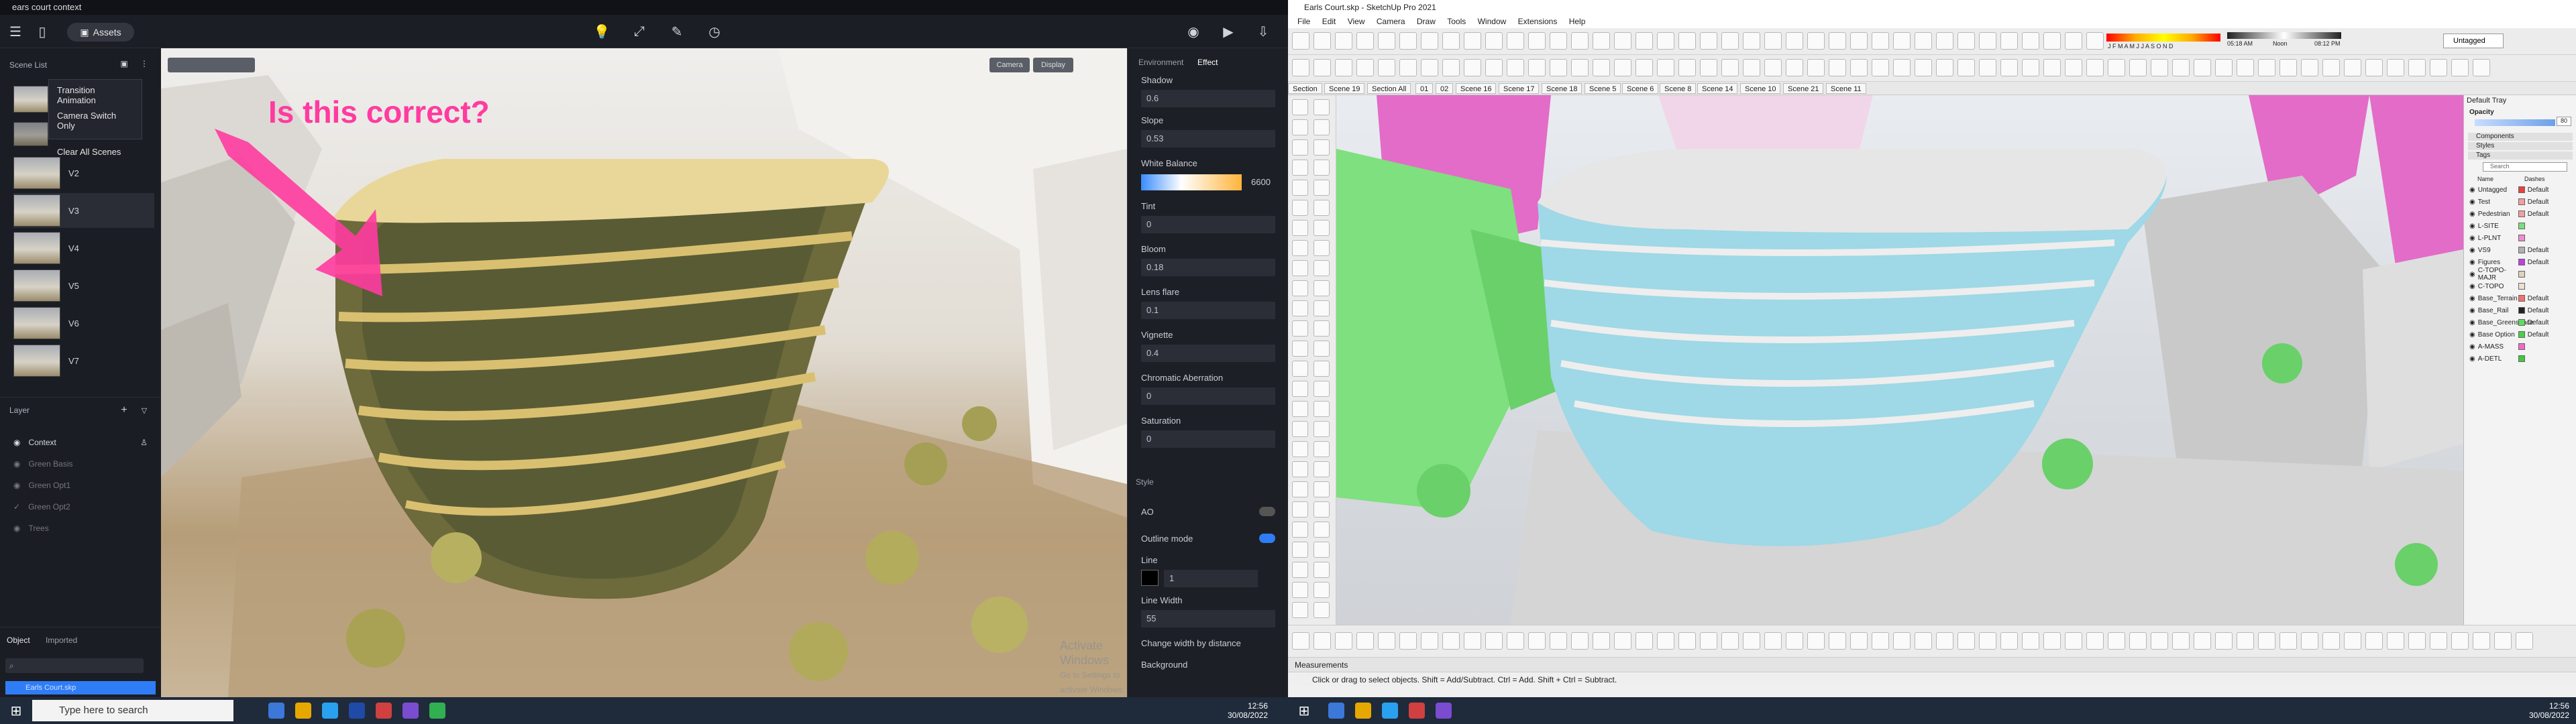  I want to click on menu-item-clear-all-scenes: Clear All Scenes, so click(95, 152).